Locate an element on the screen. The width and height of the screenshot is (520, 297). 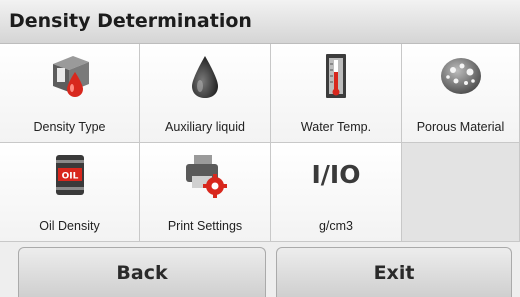
thermometer-icon is located at coordinates (336, 76).